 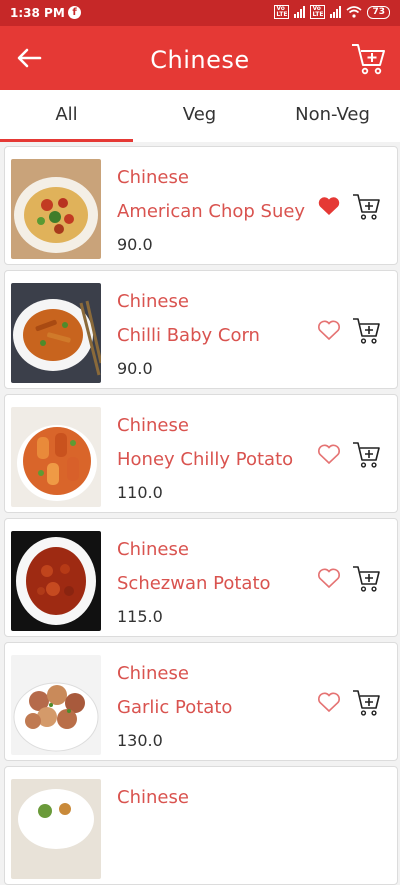 What do you see at coordinates (175, 707) in the screenshot?
I see `item-name: Garlic Potato` at bounding box center [175, 707].